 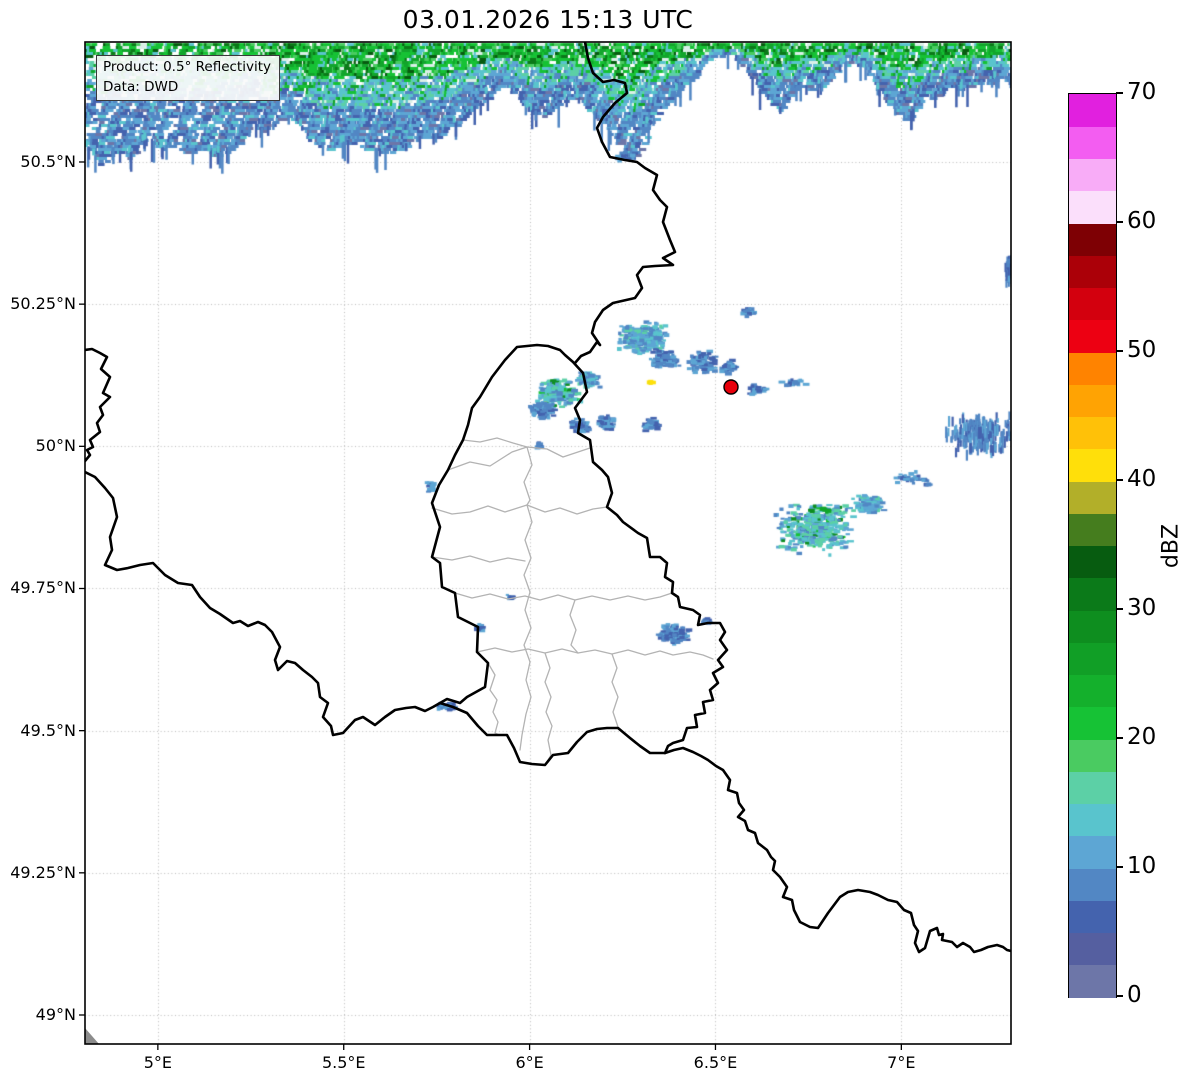 What do you see at coordinates (1092, 691) in the screenshot?
I see `colorbar-segment-22.5dbz` at bounding box center [1092, 691].